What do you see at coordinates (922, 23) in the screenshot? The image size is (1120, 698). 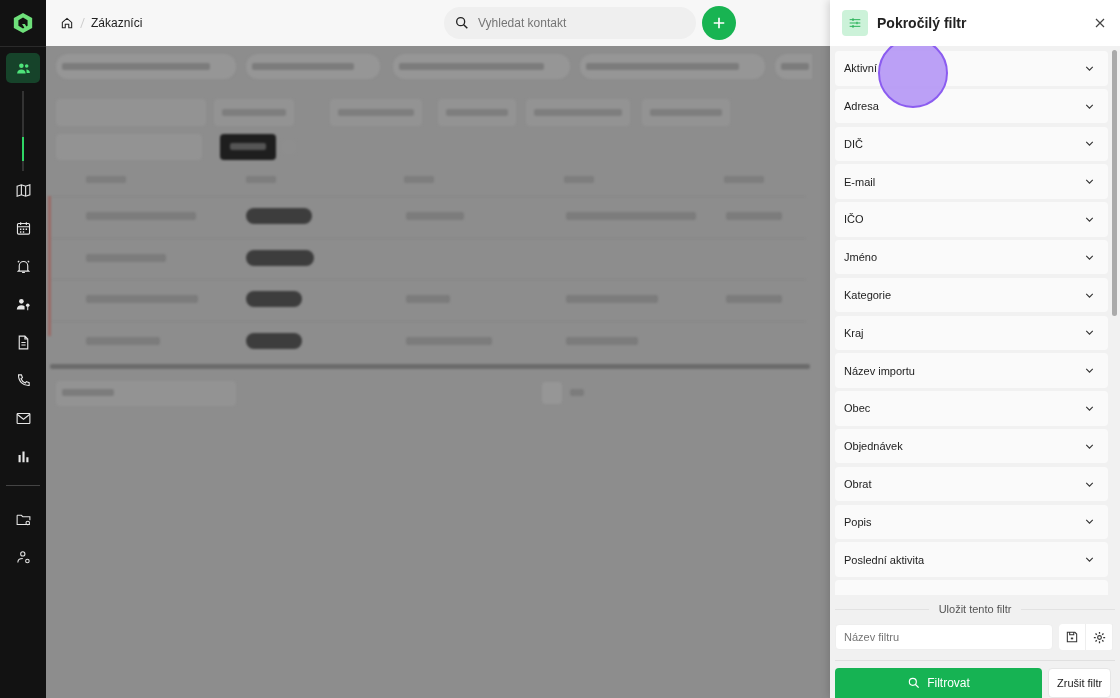 I see `panel-title: Pokročilý filtr` at bounding box center [922, 23].